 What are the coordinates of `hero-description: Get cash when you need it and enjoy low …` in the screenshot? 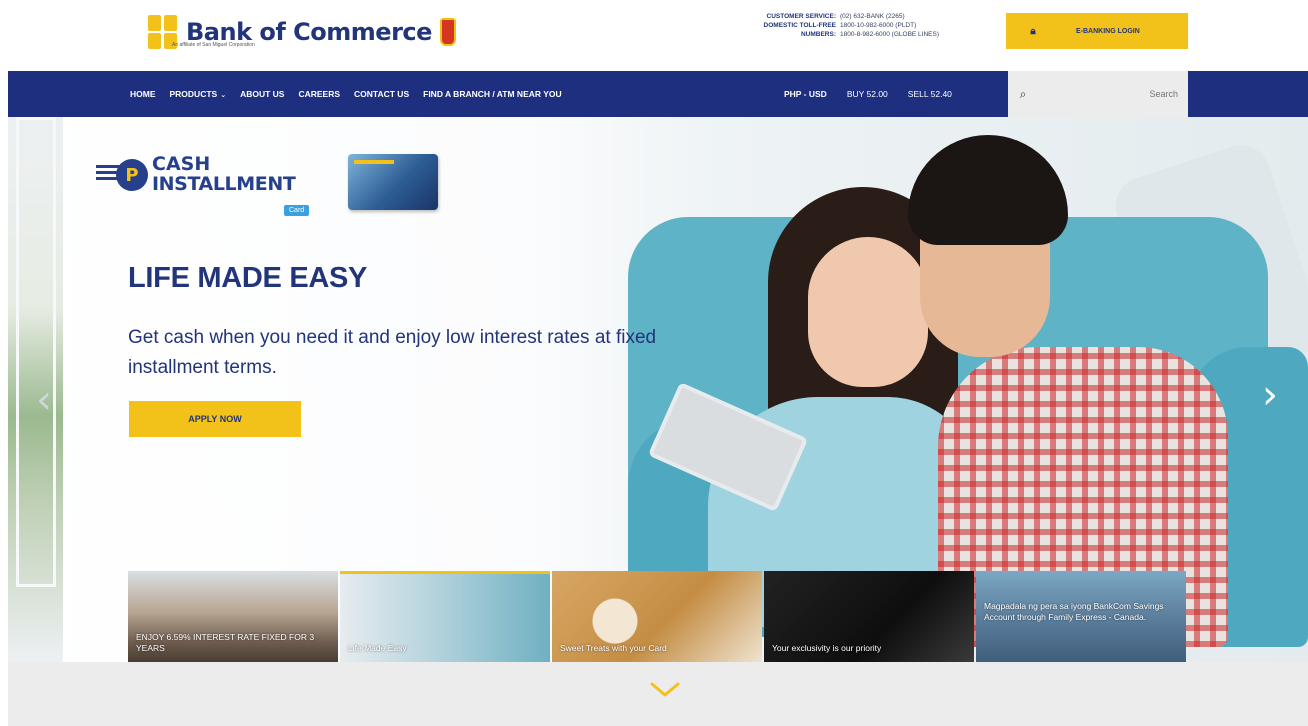 It's located at (392, 352).